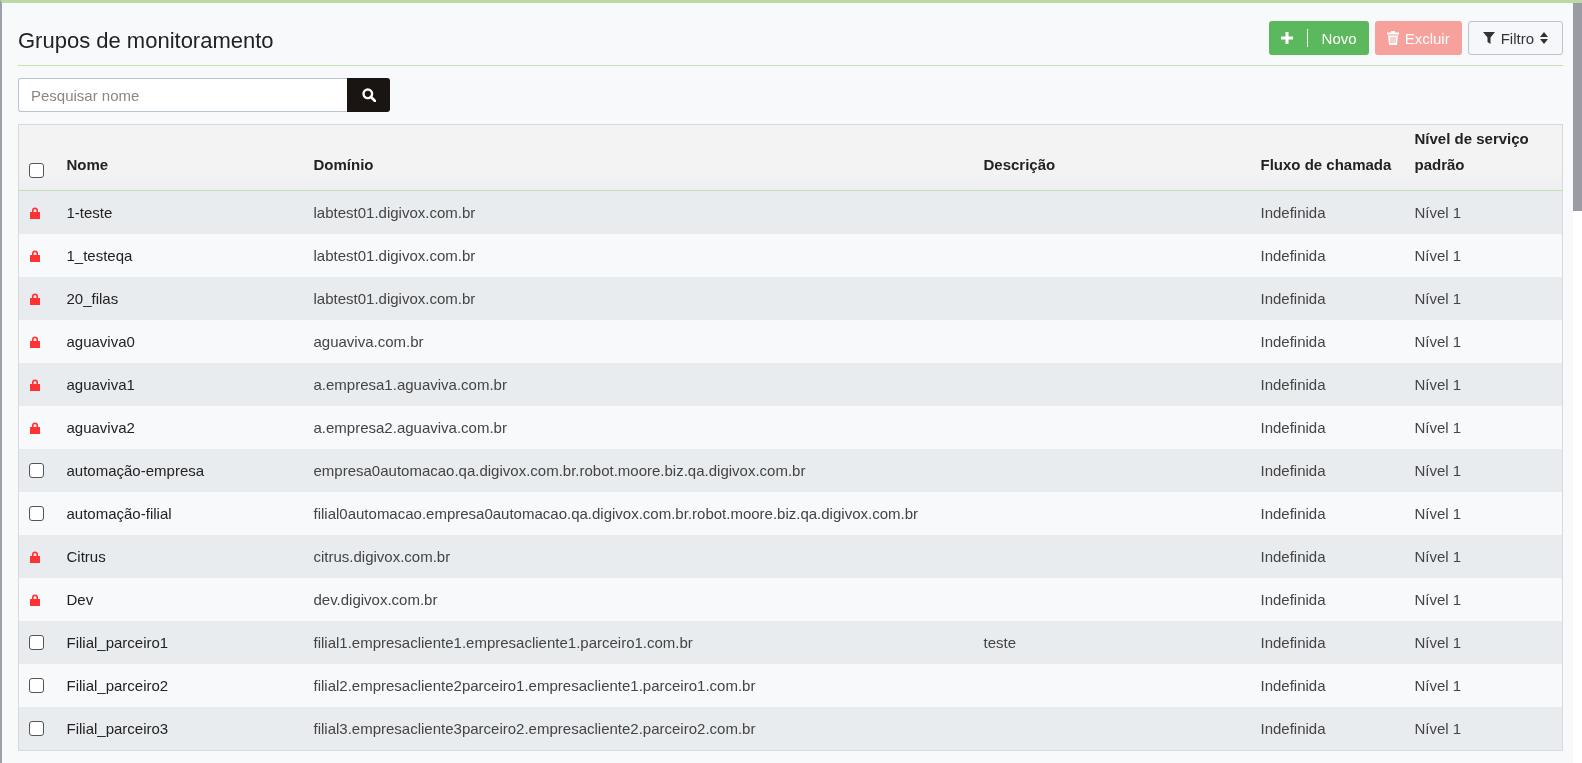 This screenshot has height=763, width=1582. What do you see at coordinates (117, 685) in the screenshot?
I see `table-cell: Filial_parceiro2` at bounding box center [117, 685].